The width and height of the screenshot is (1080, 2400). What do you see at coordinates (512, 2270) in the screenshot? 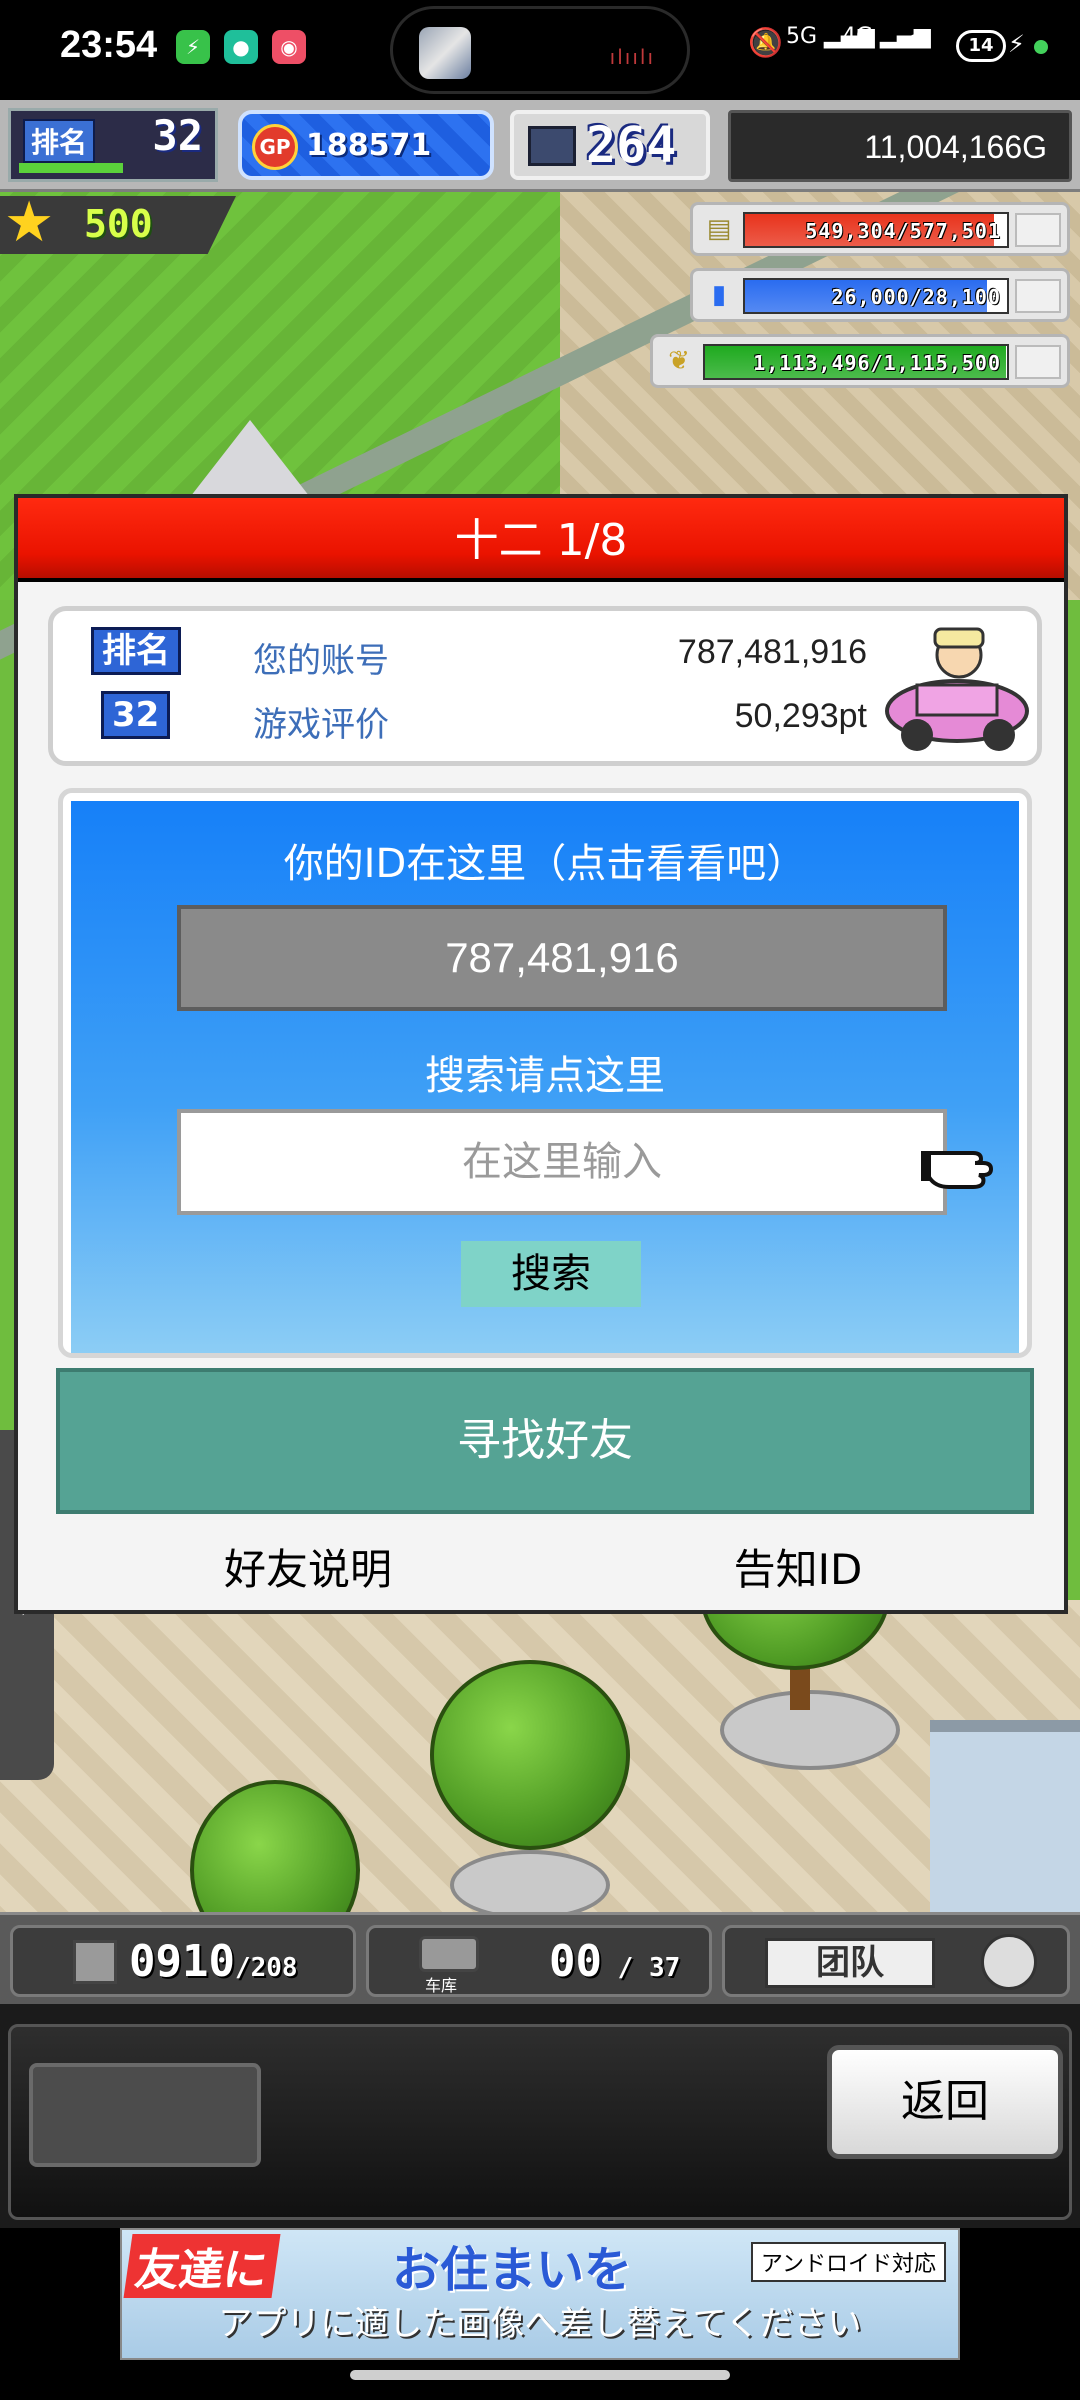
I see `ad-title: お住まいを` at bounding box center [512, 2270].